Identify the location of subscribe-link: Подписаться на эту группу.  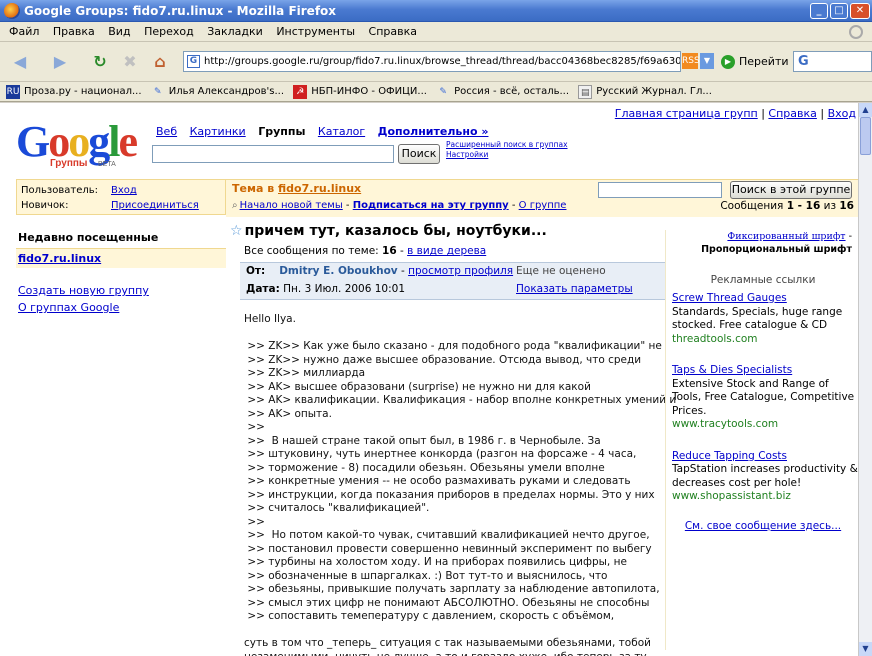
(431, 205).